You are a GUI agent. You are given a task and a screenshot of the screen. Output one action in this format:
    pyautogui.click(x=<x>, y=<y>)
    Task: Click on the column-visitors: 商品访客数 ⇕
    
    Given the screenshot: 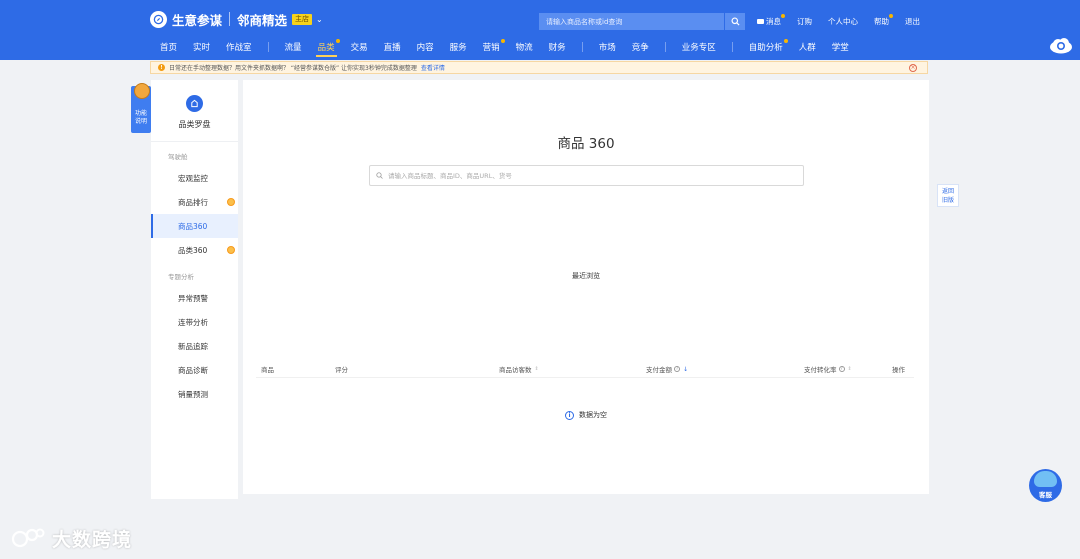 What is the action you would take?
    pyautogui.click(x=519, y=369)
    